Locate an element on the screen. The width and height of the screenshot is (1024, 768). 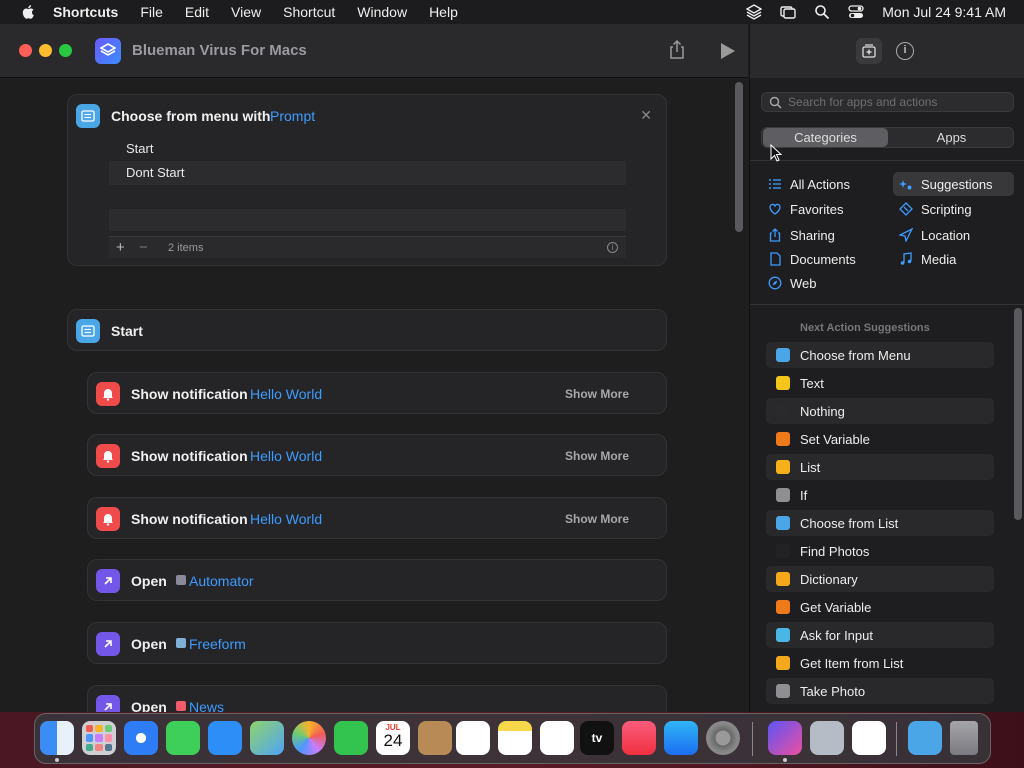
reminders-icon is located at coordinates (473, 738).